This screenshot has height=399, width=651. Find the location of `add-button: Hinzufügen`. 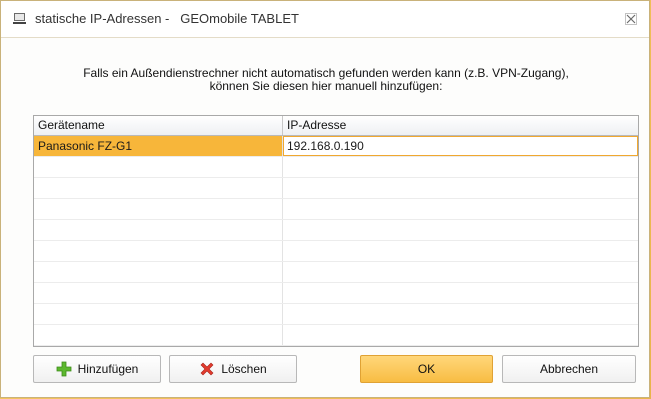

add-button: Hinzufügen is located at coordinates (97, 369).